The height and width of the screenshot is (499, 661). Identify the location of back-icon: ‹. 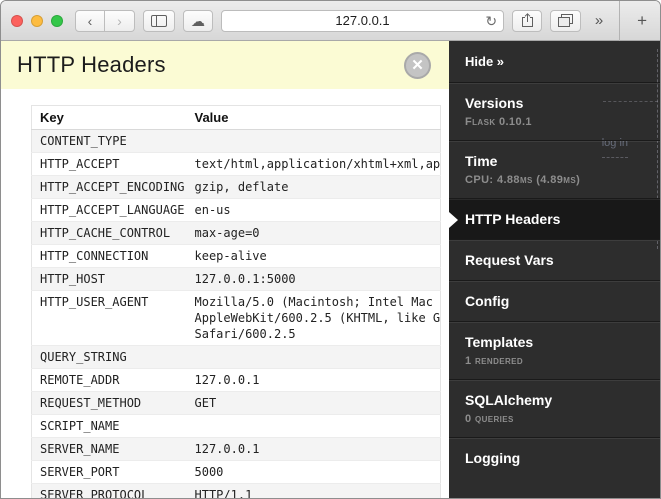
(90, 20).